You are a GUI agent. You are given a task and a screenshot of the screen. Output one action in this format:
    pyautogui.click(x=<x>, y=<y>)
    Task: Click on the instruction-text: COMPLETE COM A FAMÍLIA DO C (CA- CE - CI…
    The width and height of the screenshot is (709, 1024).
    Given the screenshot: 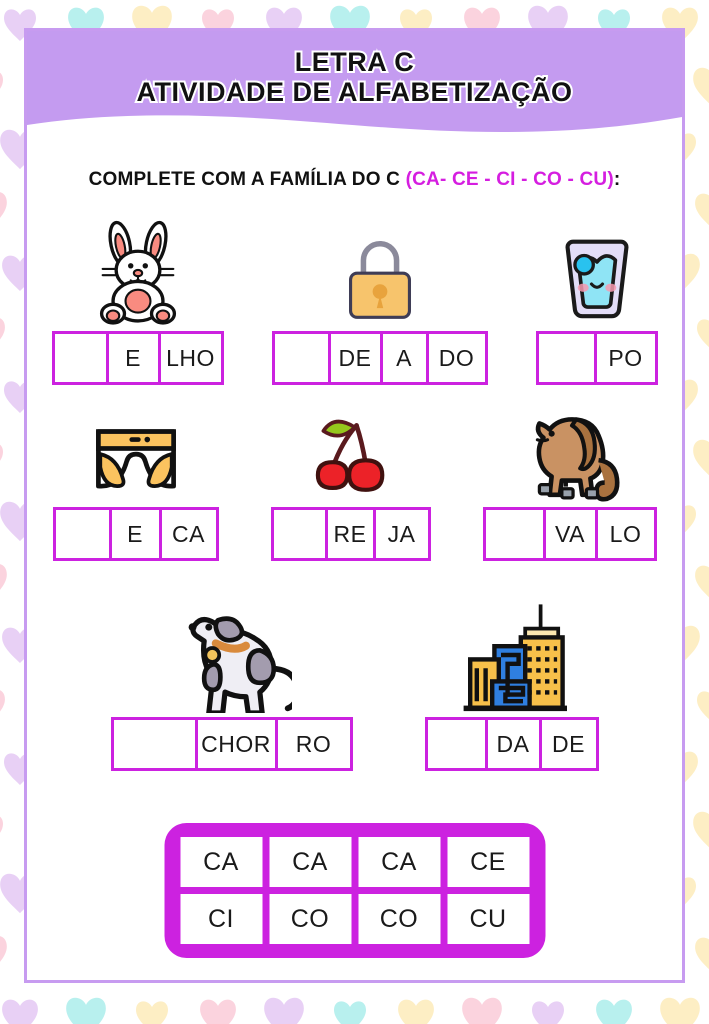 What is the action you would take?
    pyautogui.click(x=354, y=180)
    